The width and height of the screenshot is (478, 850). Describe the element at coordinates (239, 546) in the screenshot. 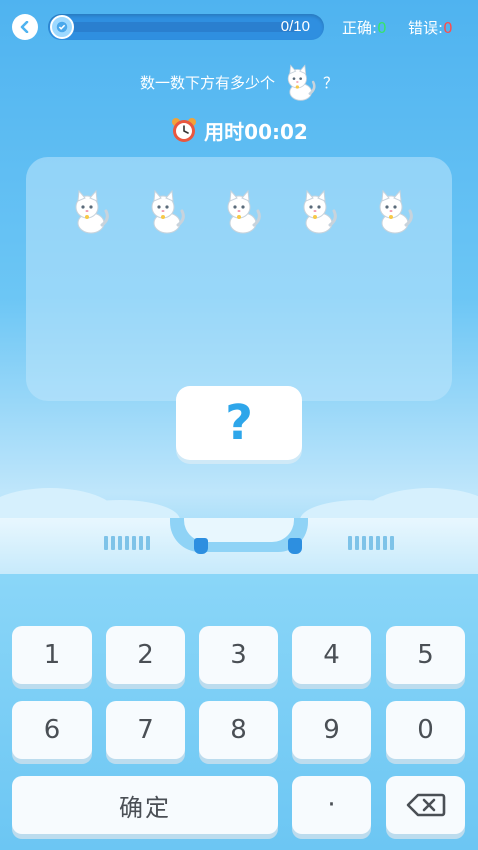

I see `keypad-console` at that location.